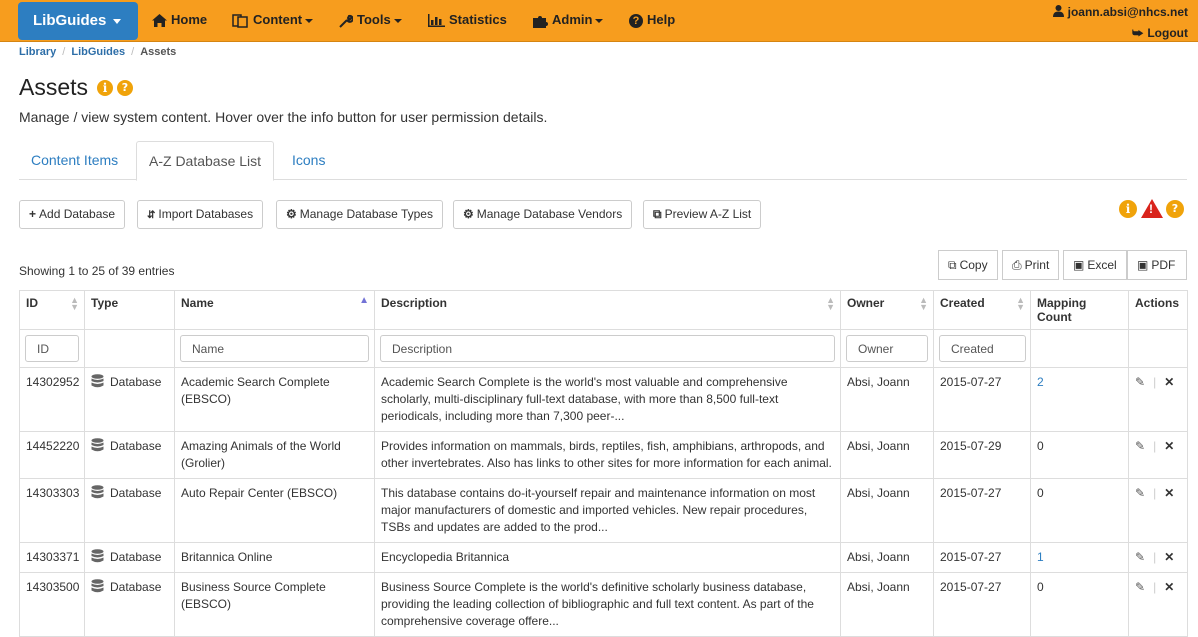 This screenshot has width=1198, height=637. What do you see at coordinates (952, 265) in the screenshot?
I see `copy-icon: ⧉` at bounding box center [952, 265].